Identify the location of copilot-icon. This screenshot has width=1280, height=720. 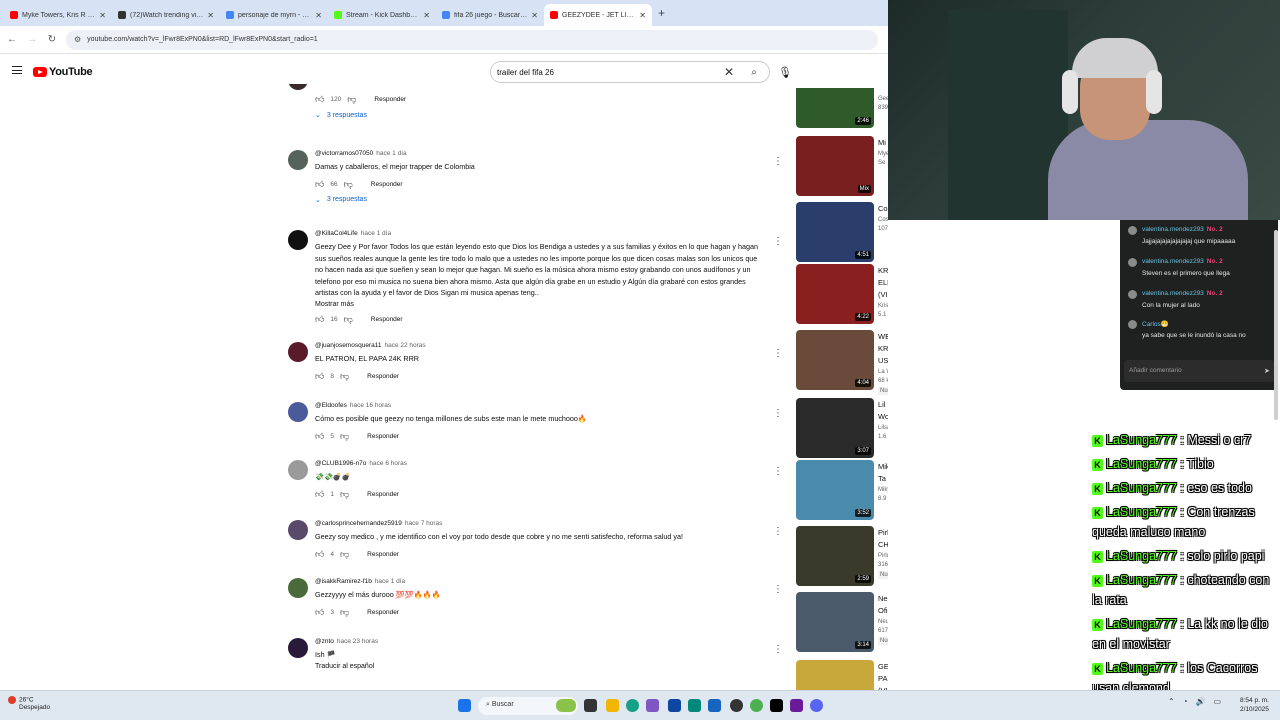
(652, 705).